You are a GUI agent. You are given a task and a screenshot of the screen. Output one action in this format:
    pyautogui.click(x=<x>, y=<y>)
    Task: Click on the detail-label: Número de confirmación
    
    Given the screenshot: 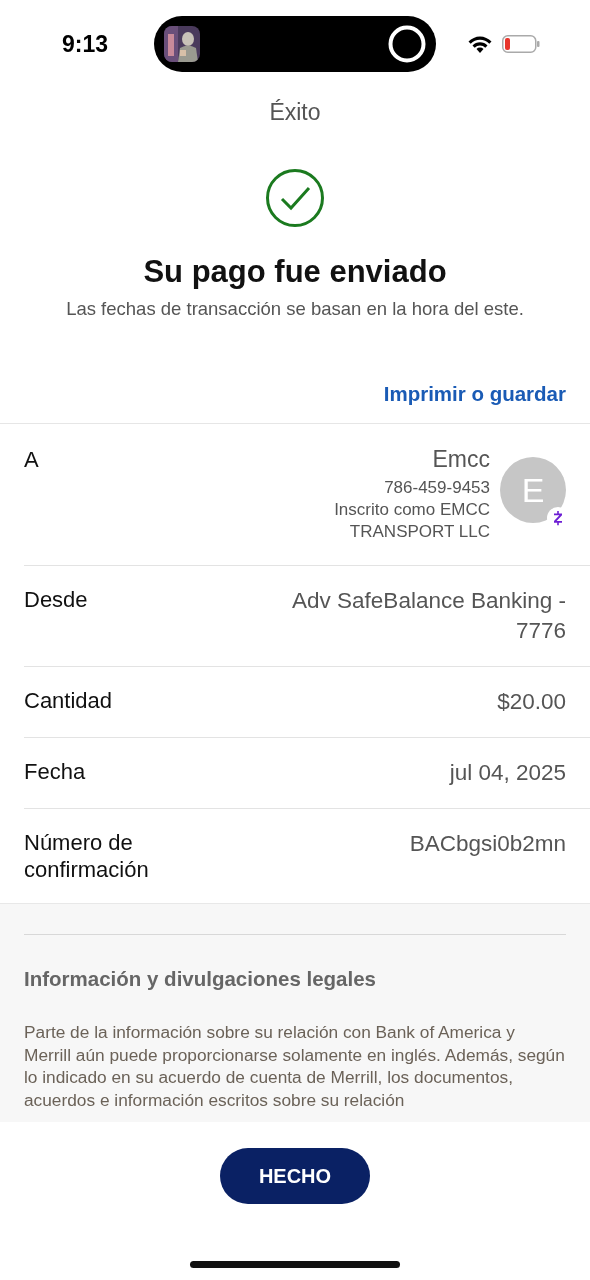 What is the action you would take?
    pyautogui.click(x=87, y=856)
    